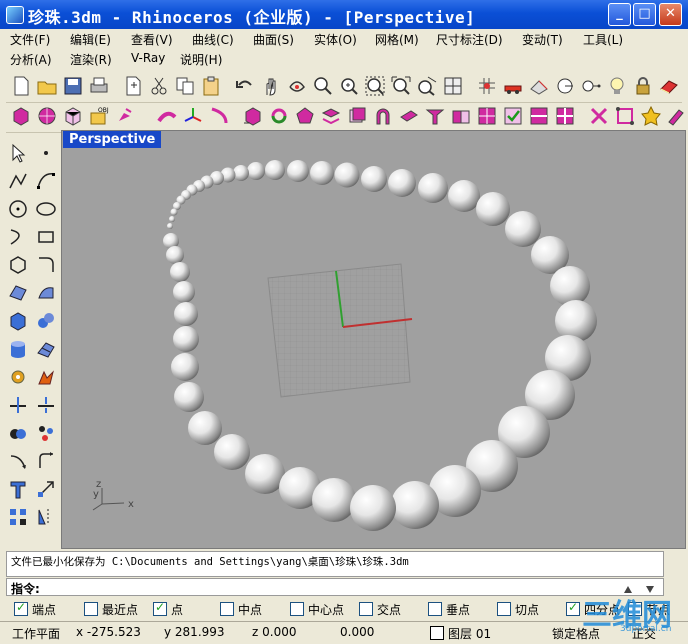 This screenshot has width=688, height=644. What do you see at coordinates (193, 116) in the screenshot?
I see `axes-gumball-icon` at bounding box center [193, 116].